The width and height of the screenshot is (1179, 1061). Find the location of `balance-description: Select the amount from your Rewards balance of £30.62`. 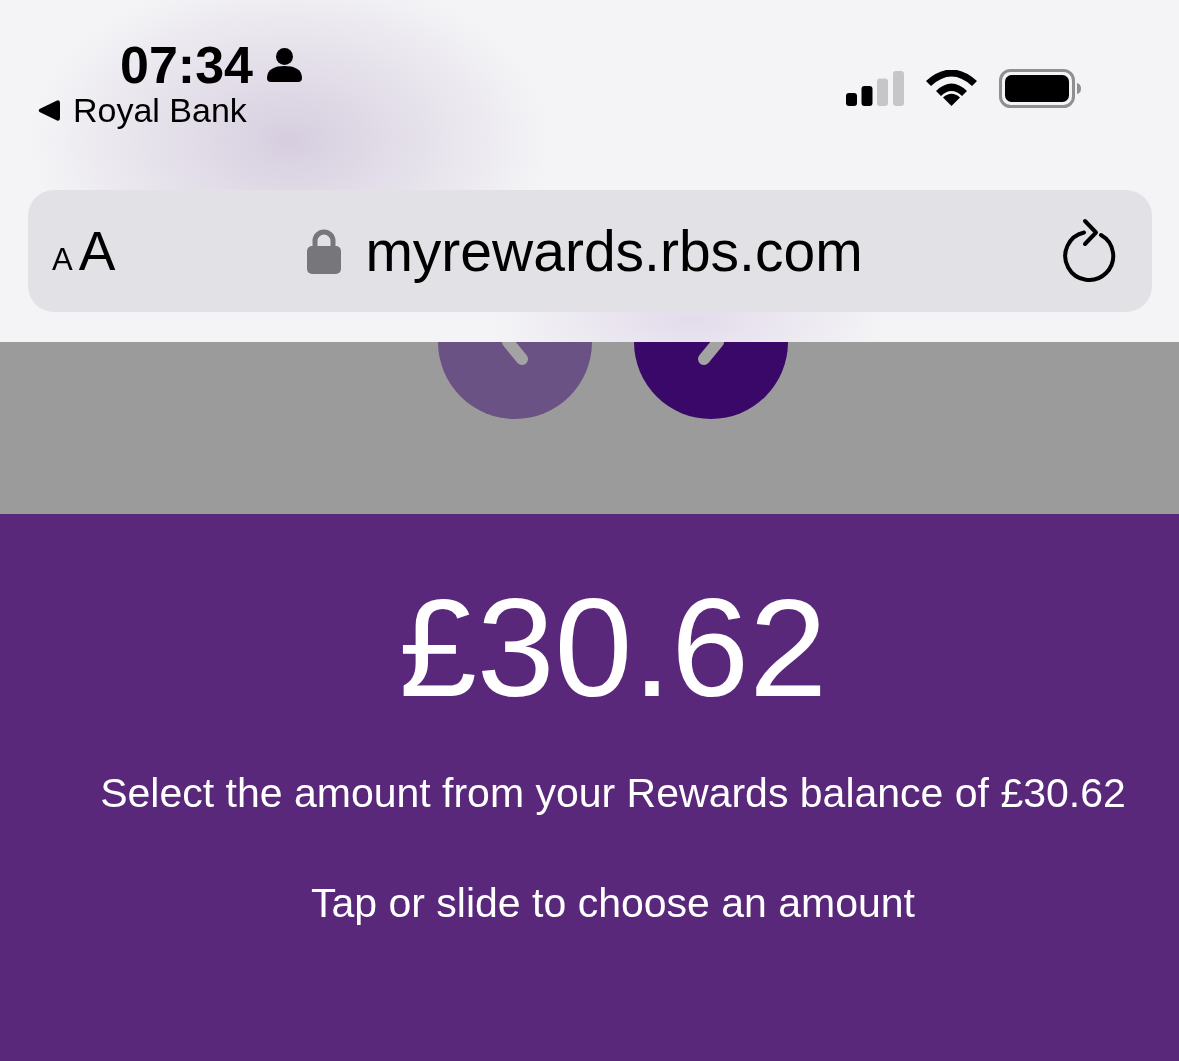

balance-description: Select the amount from your Rewards balance of £30.62 is located at coordinates (613, 793).